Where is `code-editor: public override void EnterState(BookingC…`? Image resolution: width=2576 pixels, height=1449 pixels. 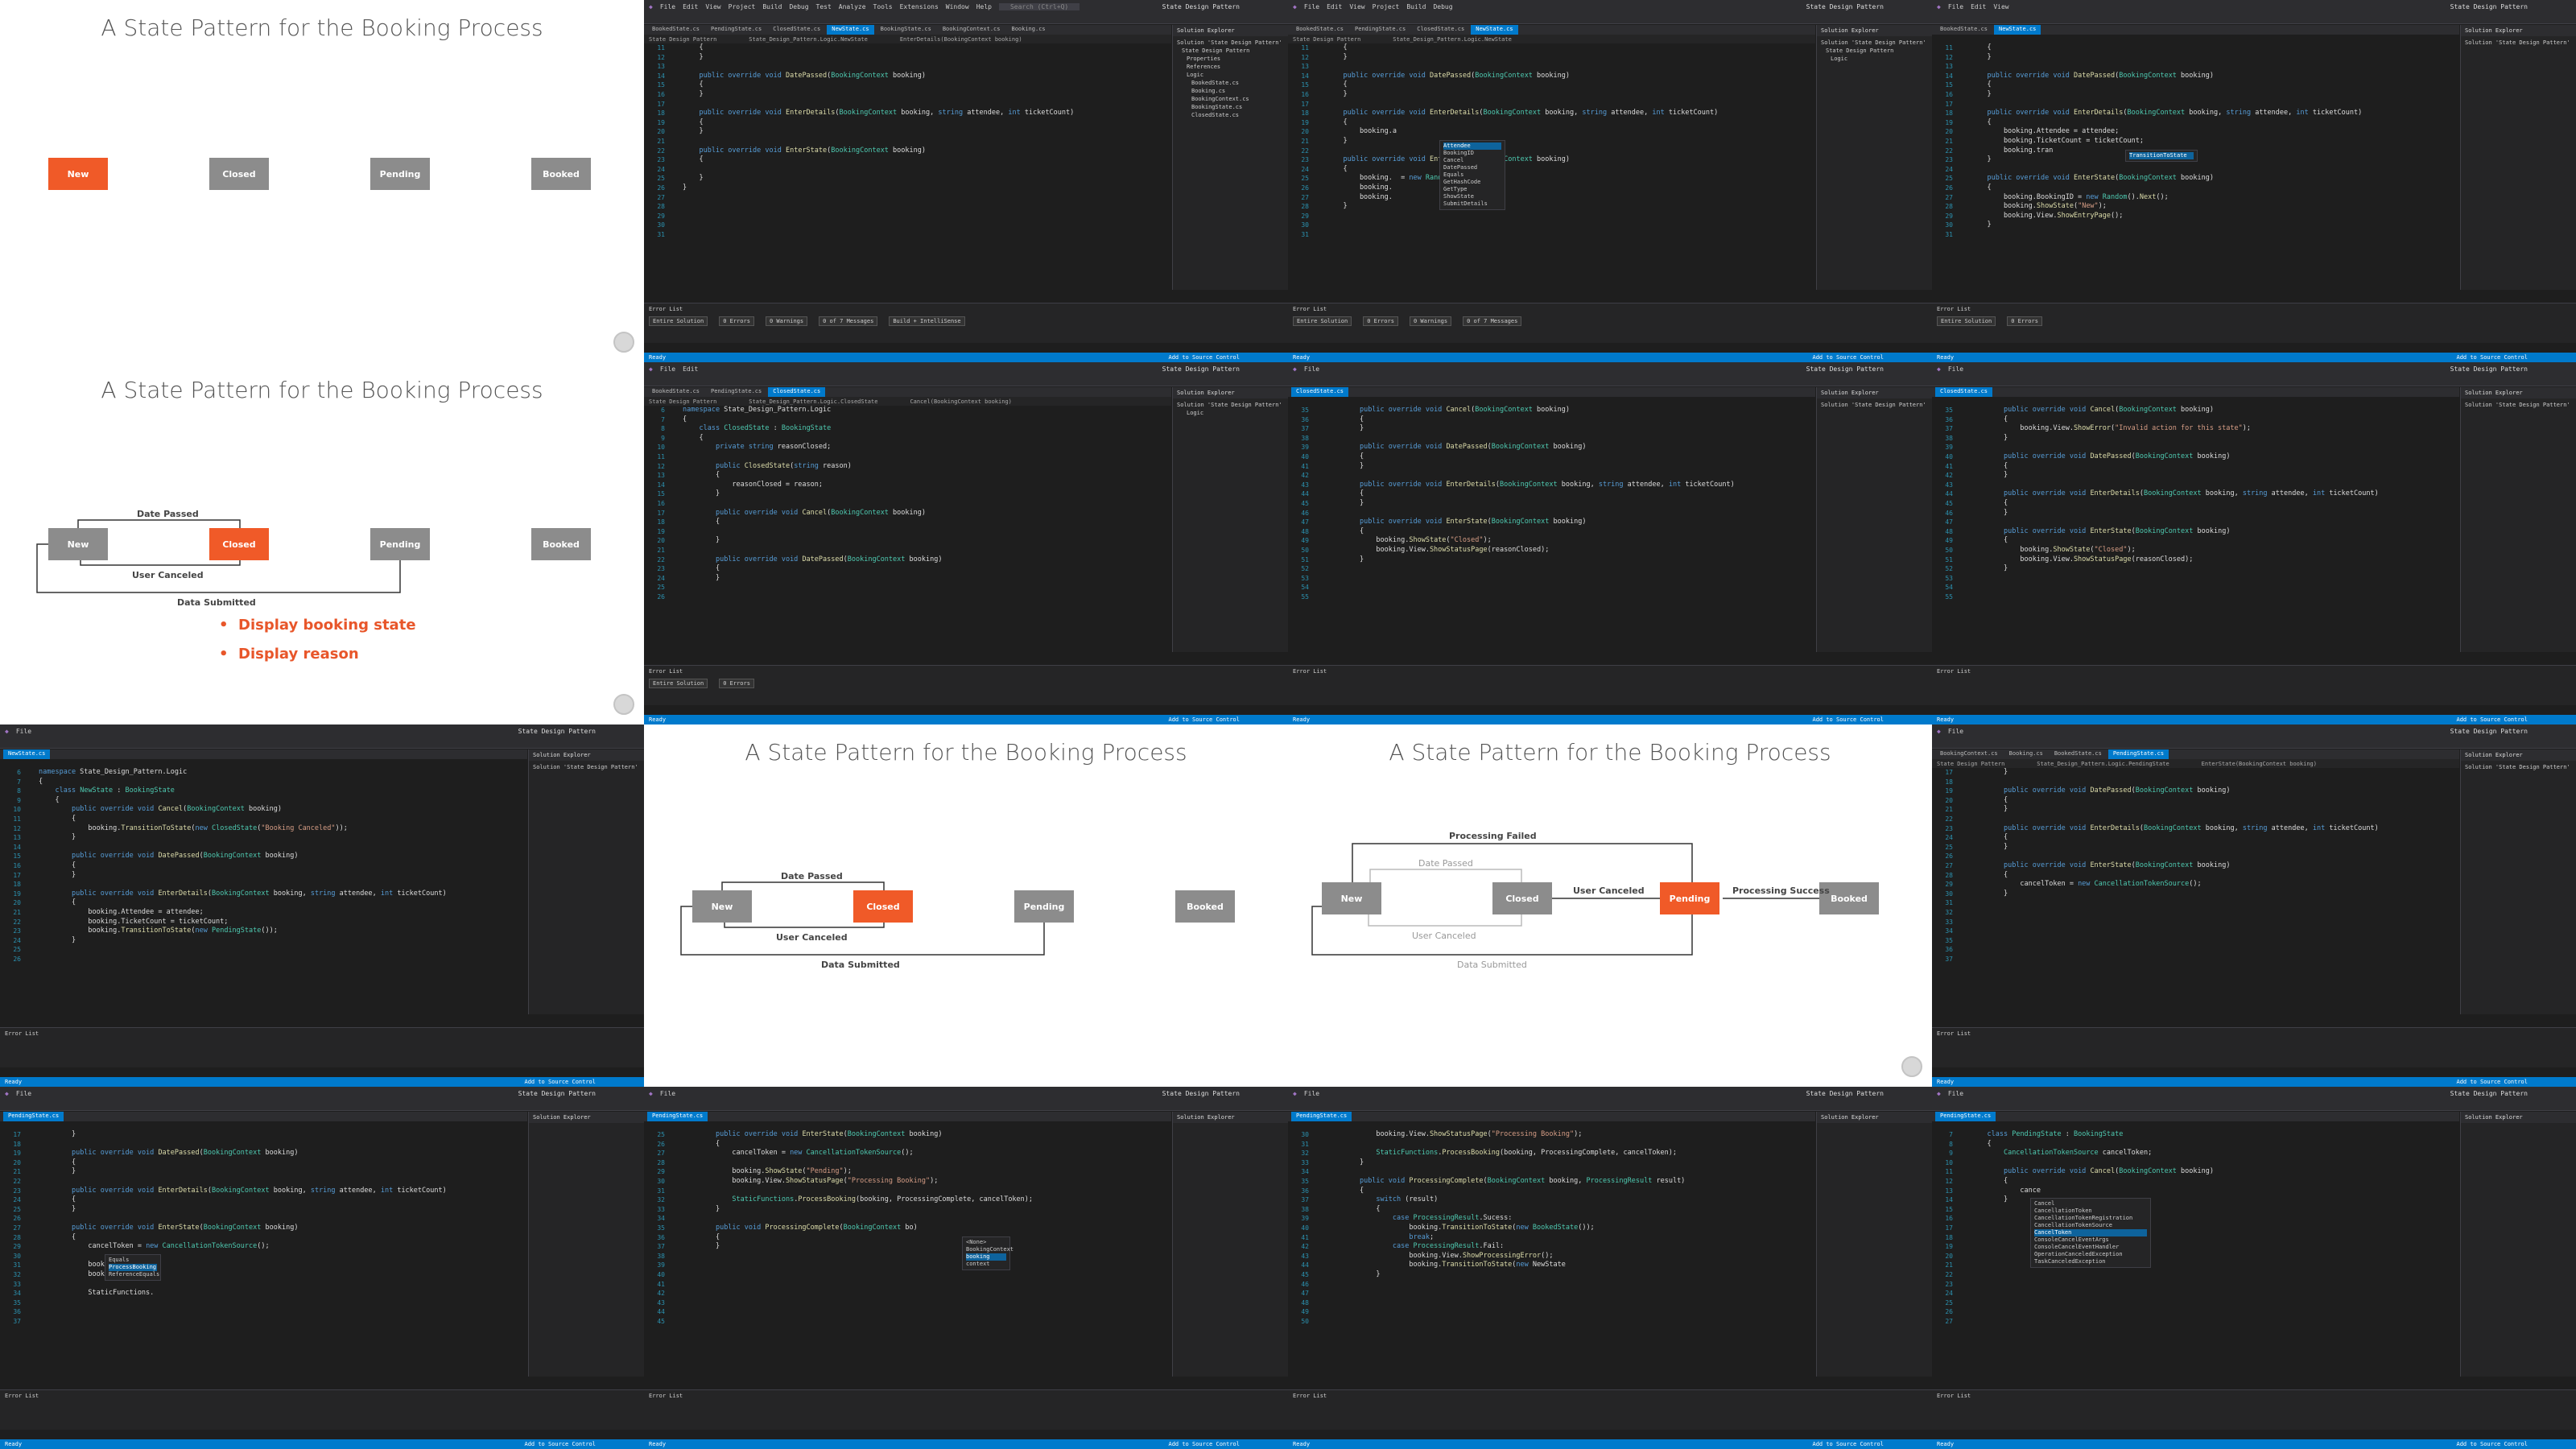 code-editor: public override void EnterState(BookingC… is located at coordinates (925, 1253).